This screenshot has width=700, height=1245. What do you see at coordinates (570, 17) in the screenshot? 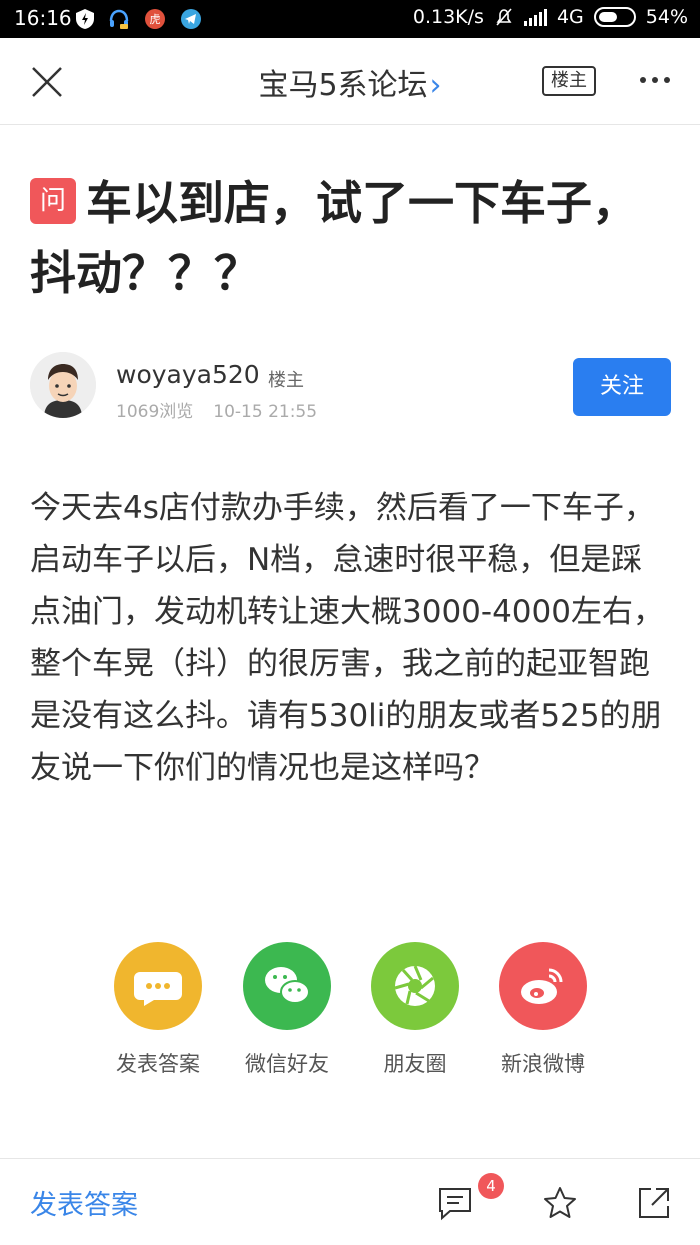
I see `network-type: 4G` at bounding box center [570, 17].